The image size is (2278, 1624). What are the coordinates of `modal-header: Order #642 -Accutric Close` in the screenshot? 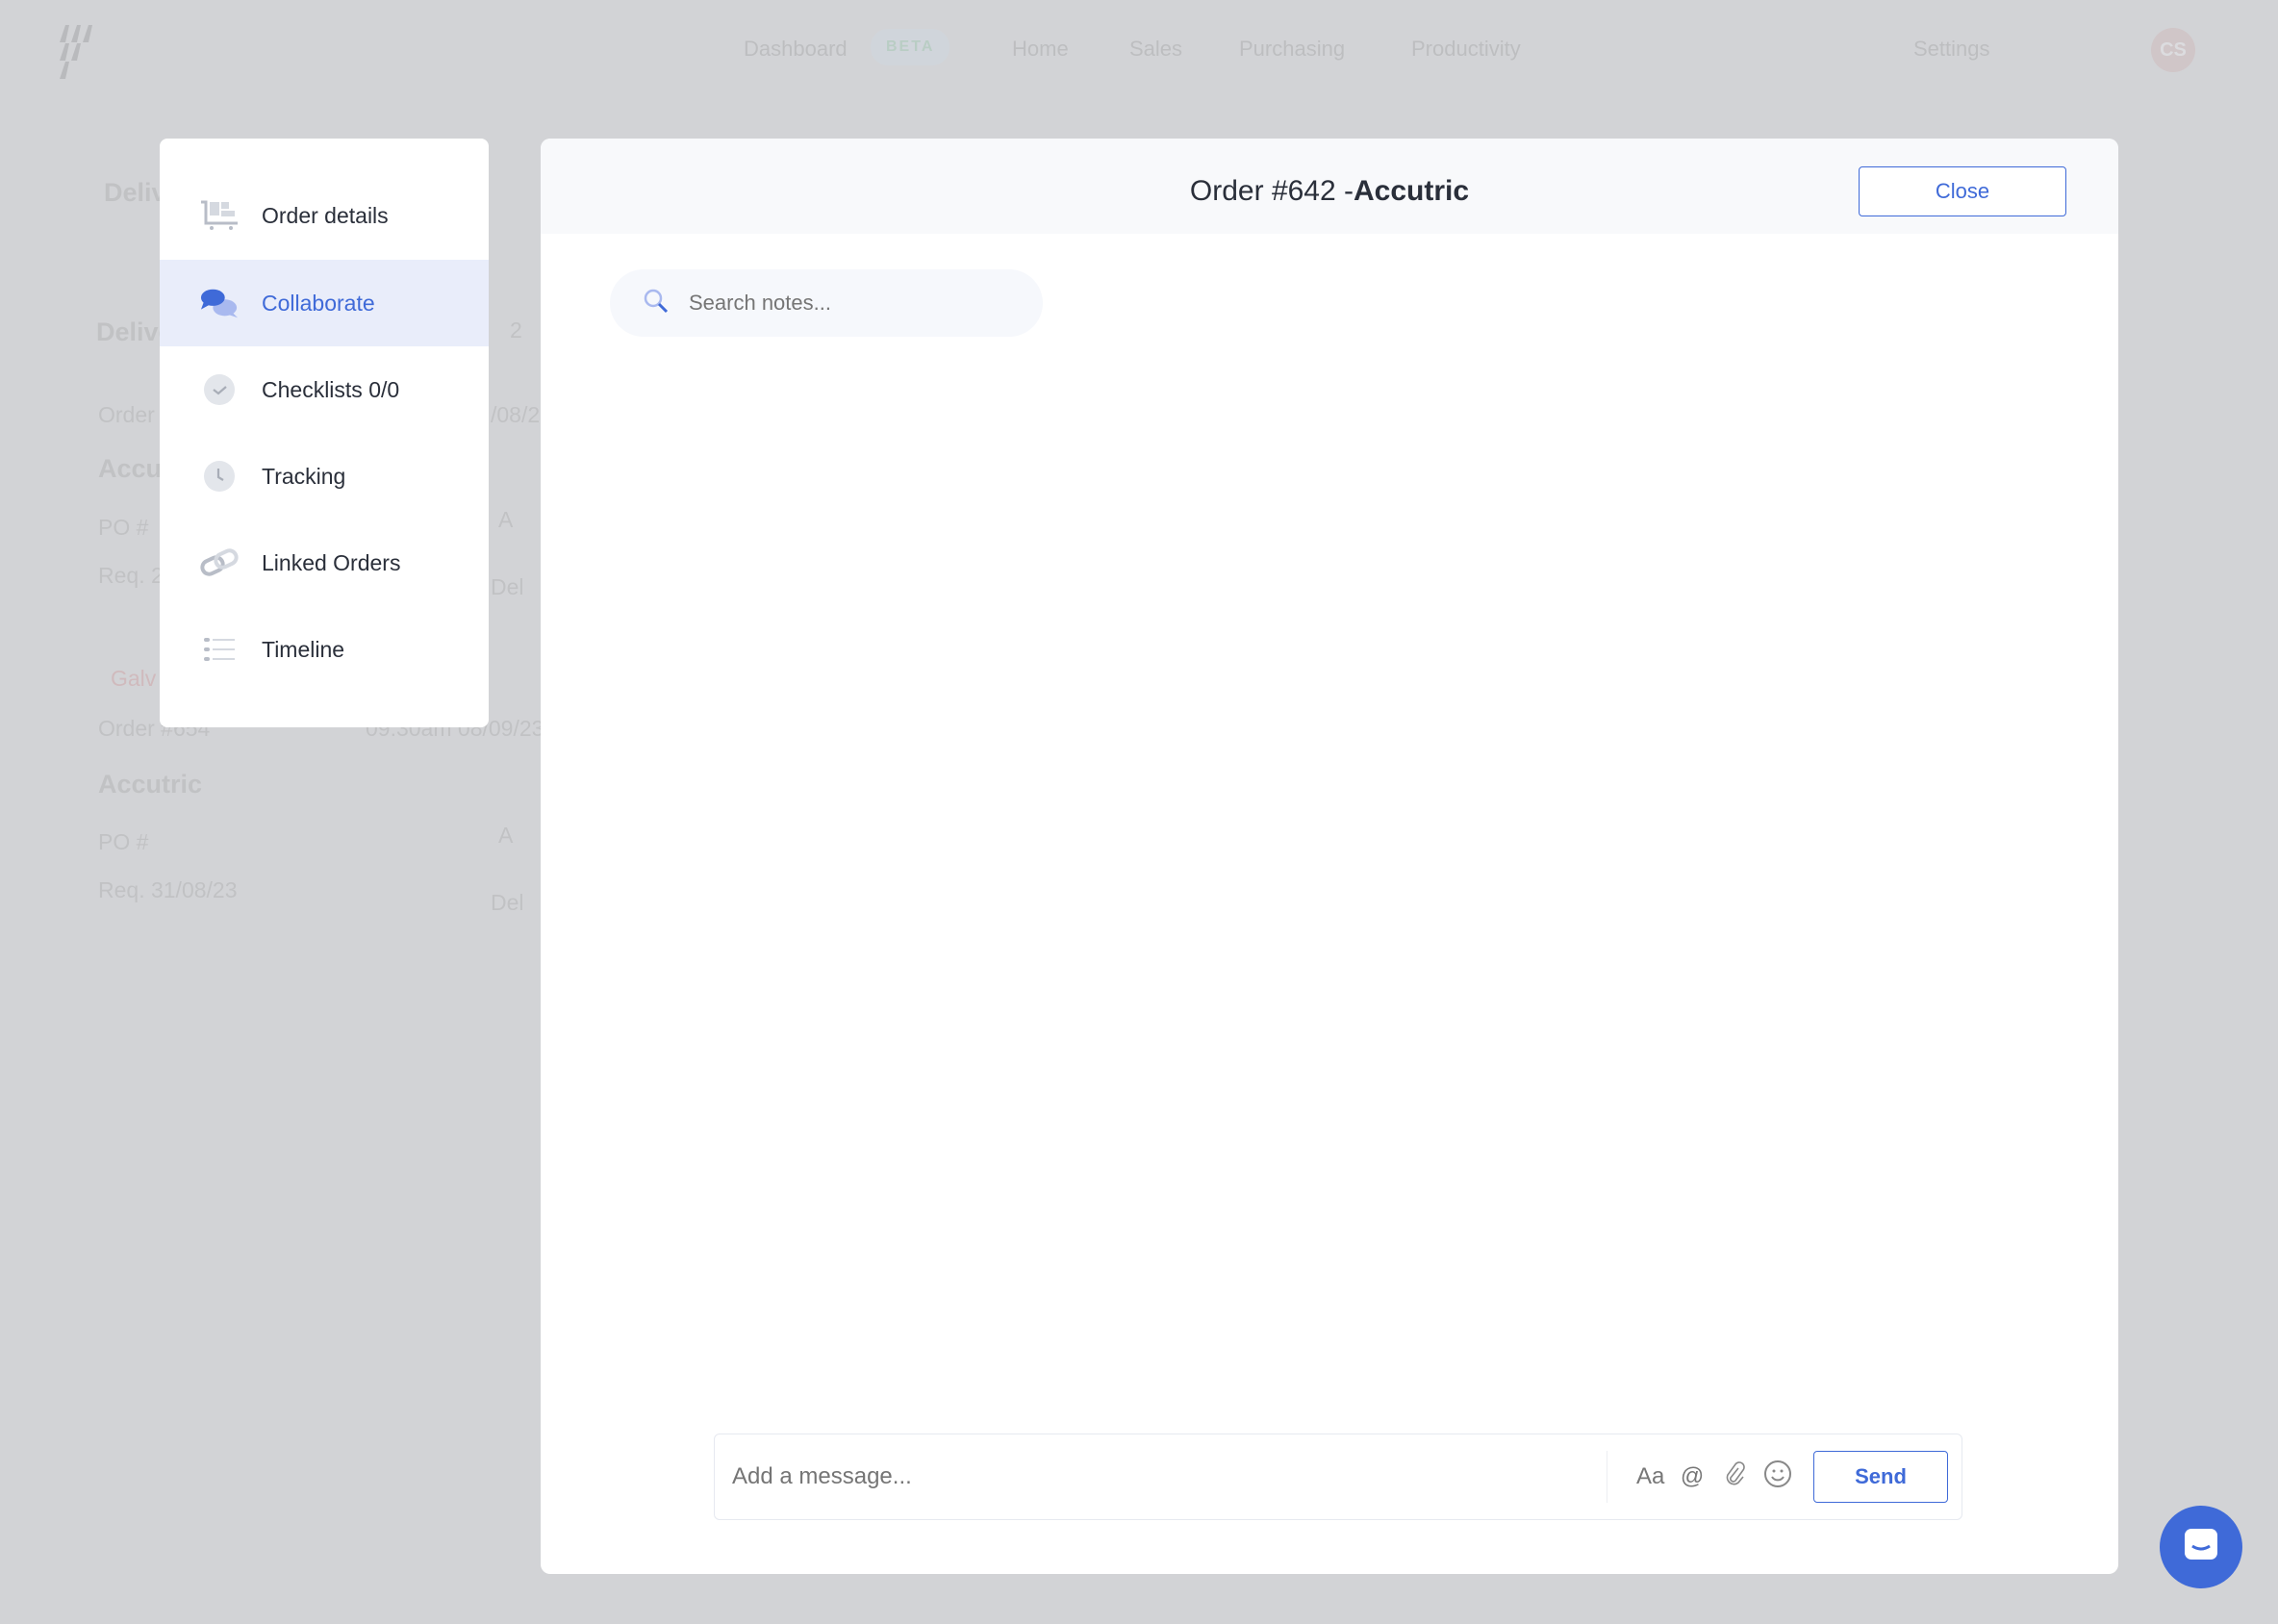 It's located at (1329, 186).